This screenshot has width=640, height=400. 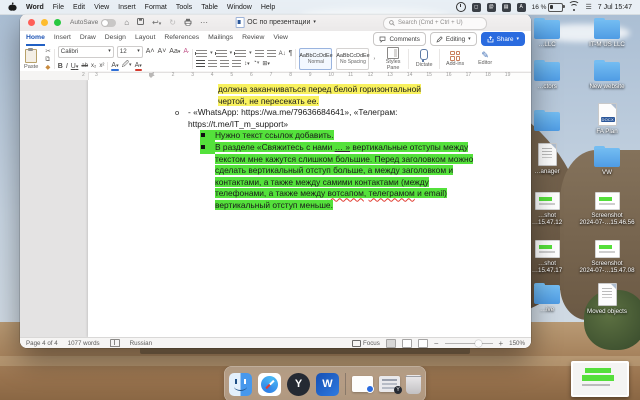 What do you see at coordinates (240, 384) in the screenshot?
I see `dock-finder-icon` at bounding box center [240, 384].